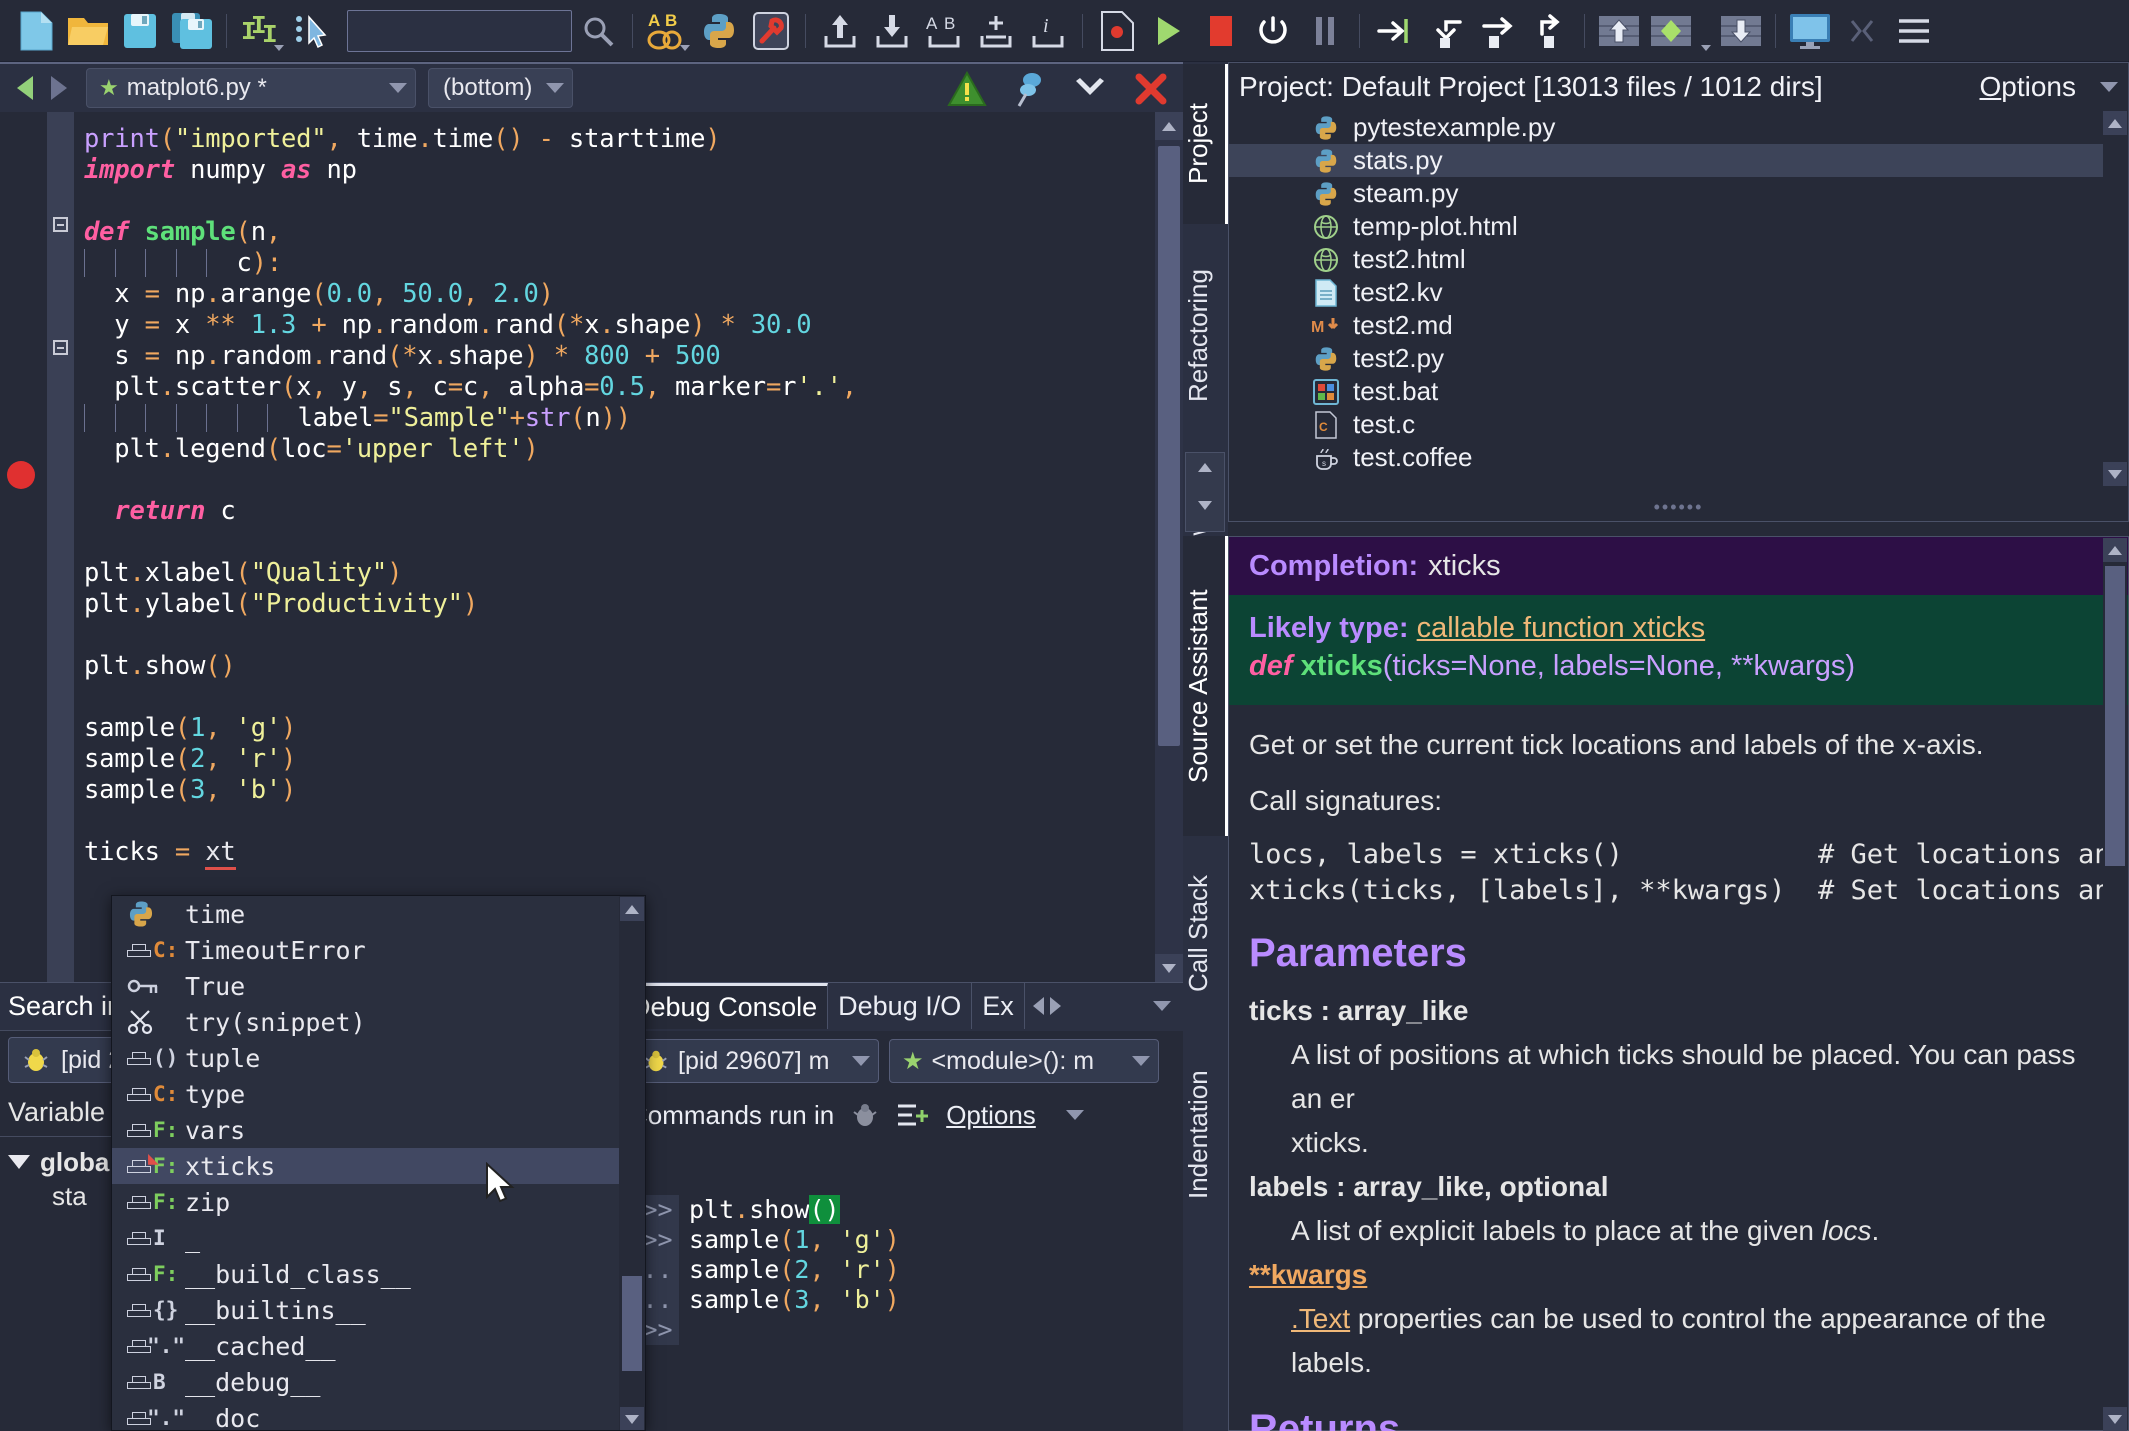  What do you see at coordinates (1666, 226) in the screenshot?
I see `project-file-row: temp-plot.html` at bounding box center [1666, 226].